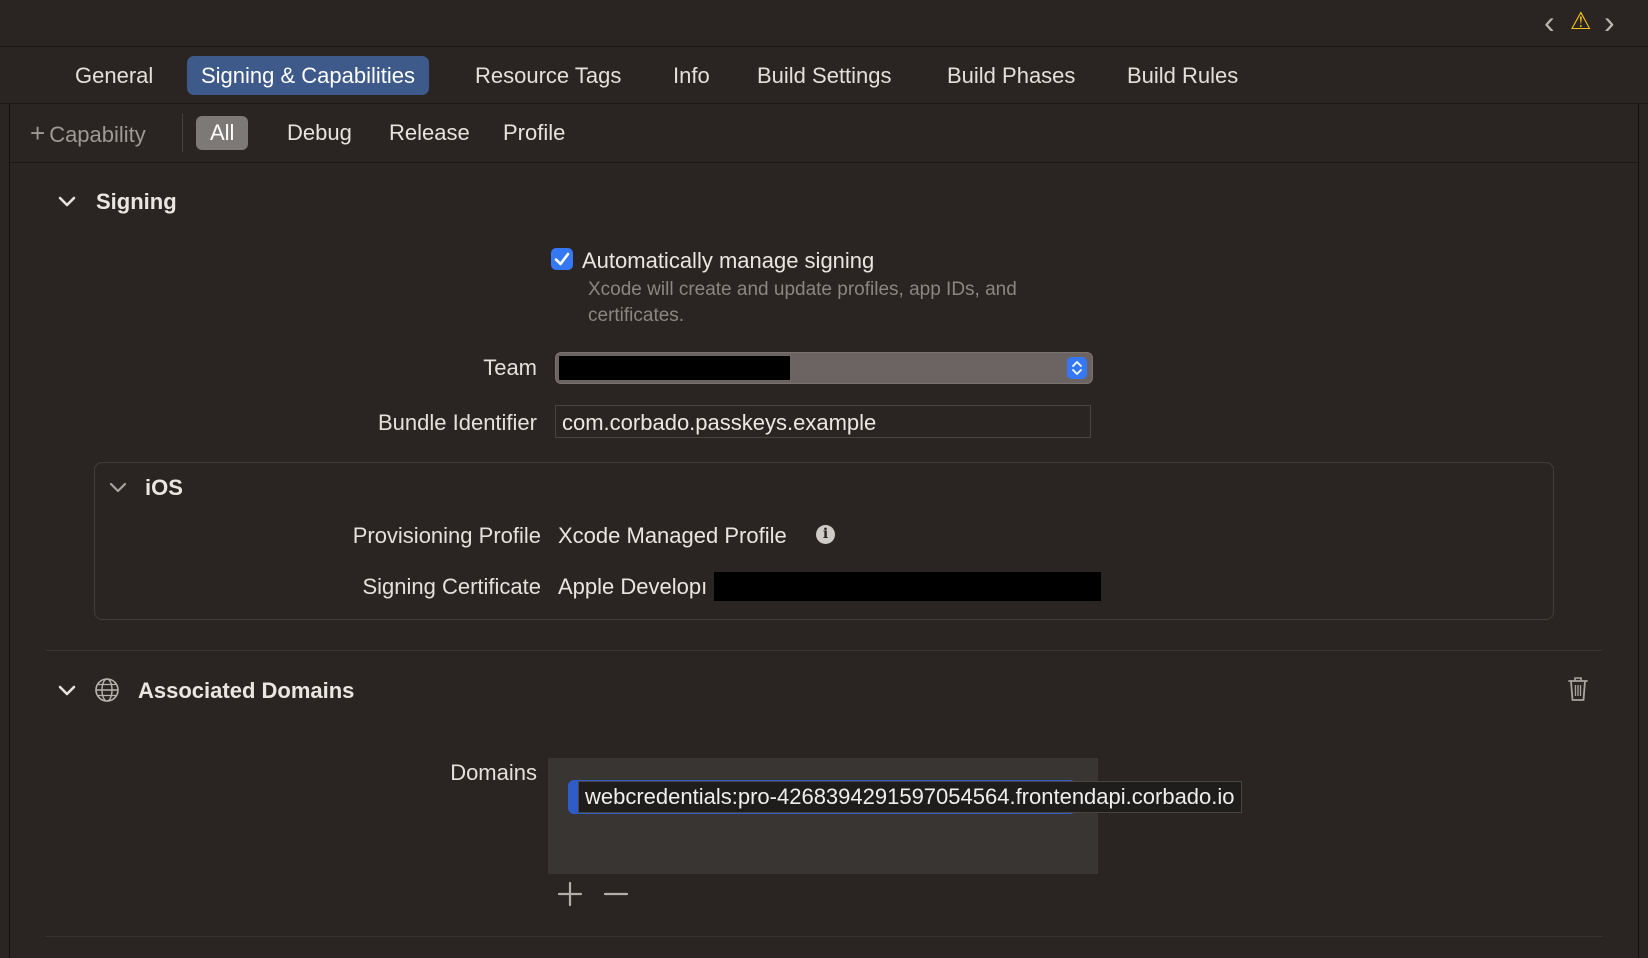 This screenshot has width=1648, height=958. Describe the element at coordinates (136, 201) in the screenshot. I see `signing-section-title: Signing` at that location.